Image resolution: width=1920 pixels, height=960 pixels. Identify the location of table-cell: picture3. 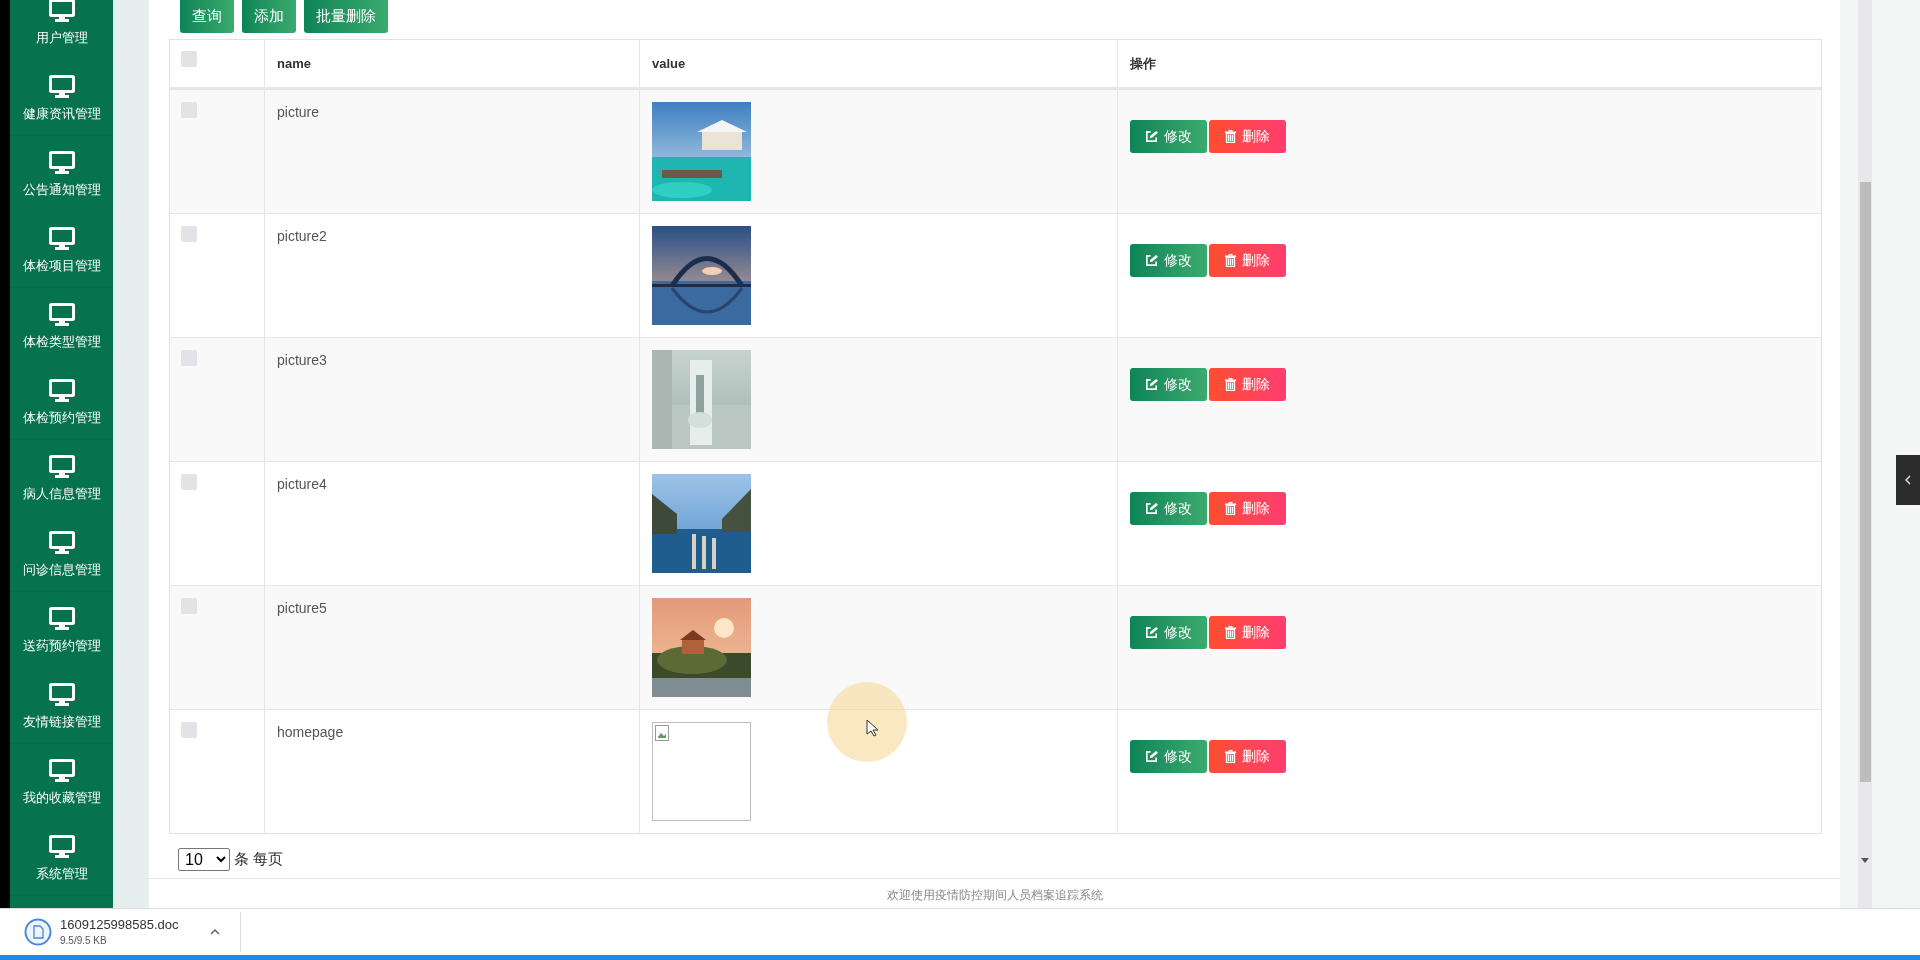
(302, 360).